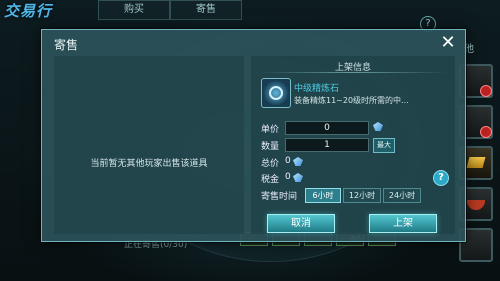 Image resolution: width=500 pixels, height=281 pixels. I want to click on tab-consign: 寄售, so click(206, 10).